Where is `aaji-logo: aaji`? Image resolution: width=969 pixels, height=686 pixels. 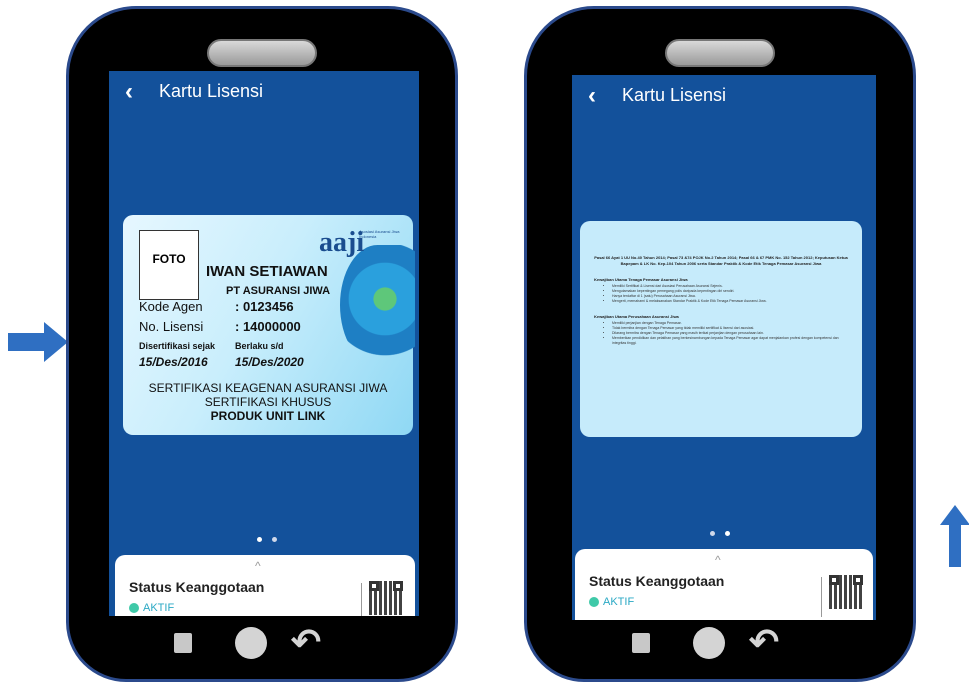
aaji-logo: aaji is located at coordinates (342, 242).